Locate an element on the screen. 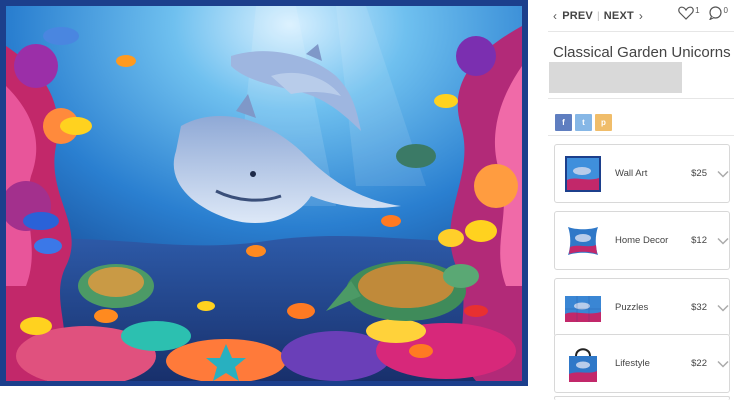 Image resolution: width=740 pixels, height=400 pixels. product-home-decor: Home Decor $12 is located at coordinates (642, 240).